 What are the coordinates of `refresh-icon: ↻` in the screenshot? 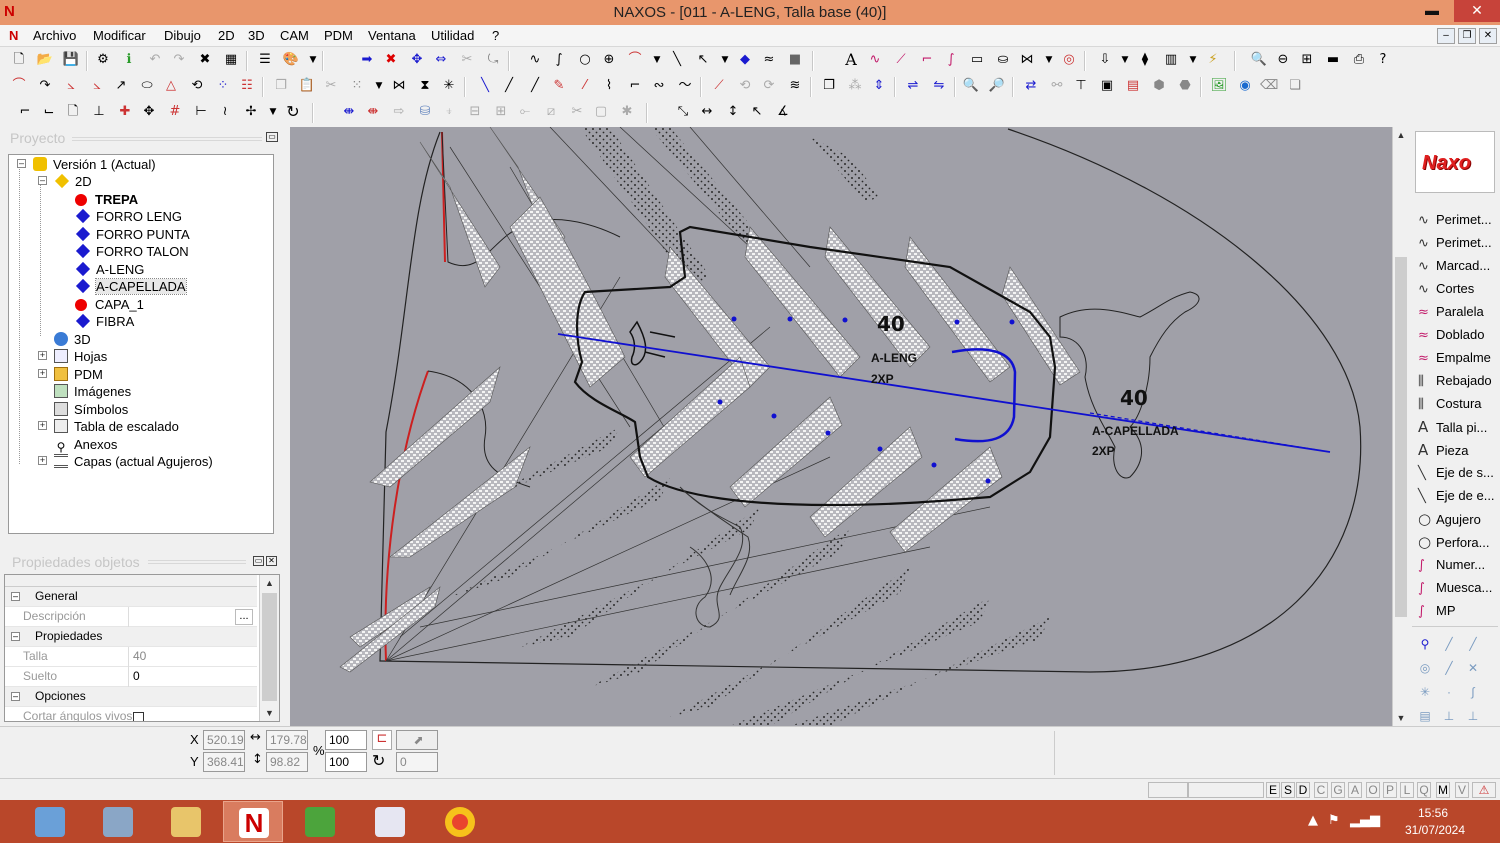 It's located at (293, 112).